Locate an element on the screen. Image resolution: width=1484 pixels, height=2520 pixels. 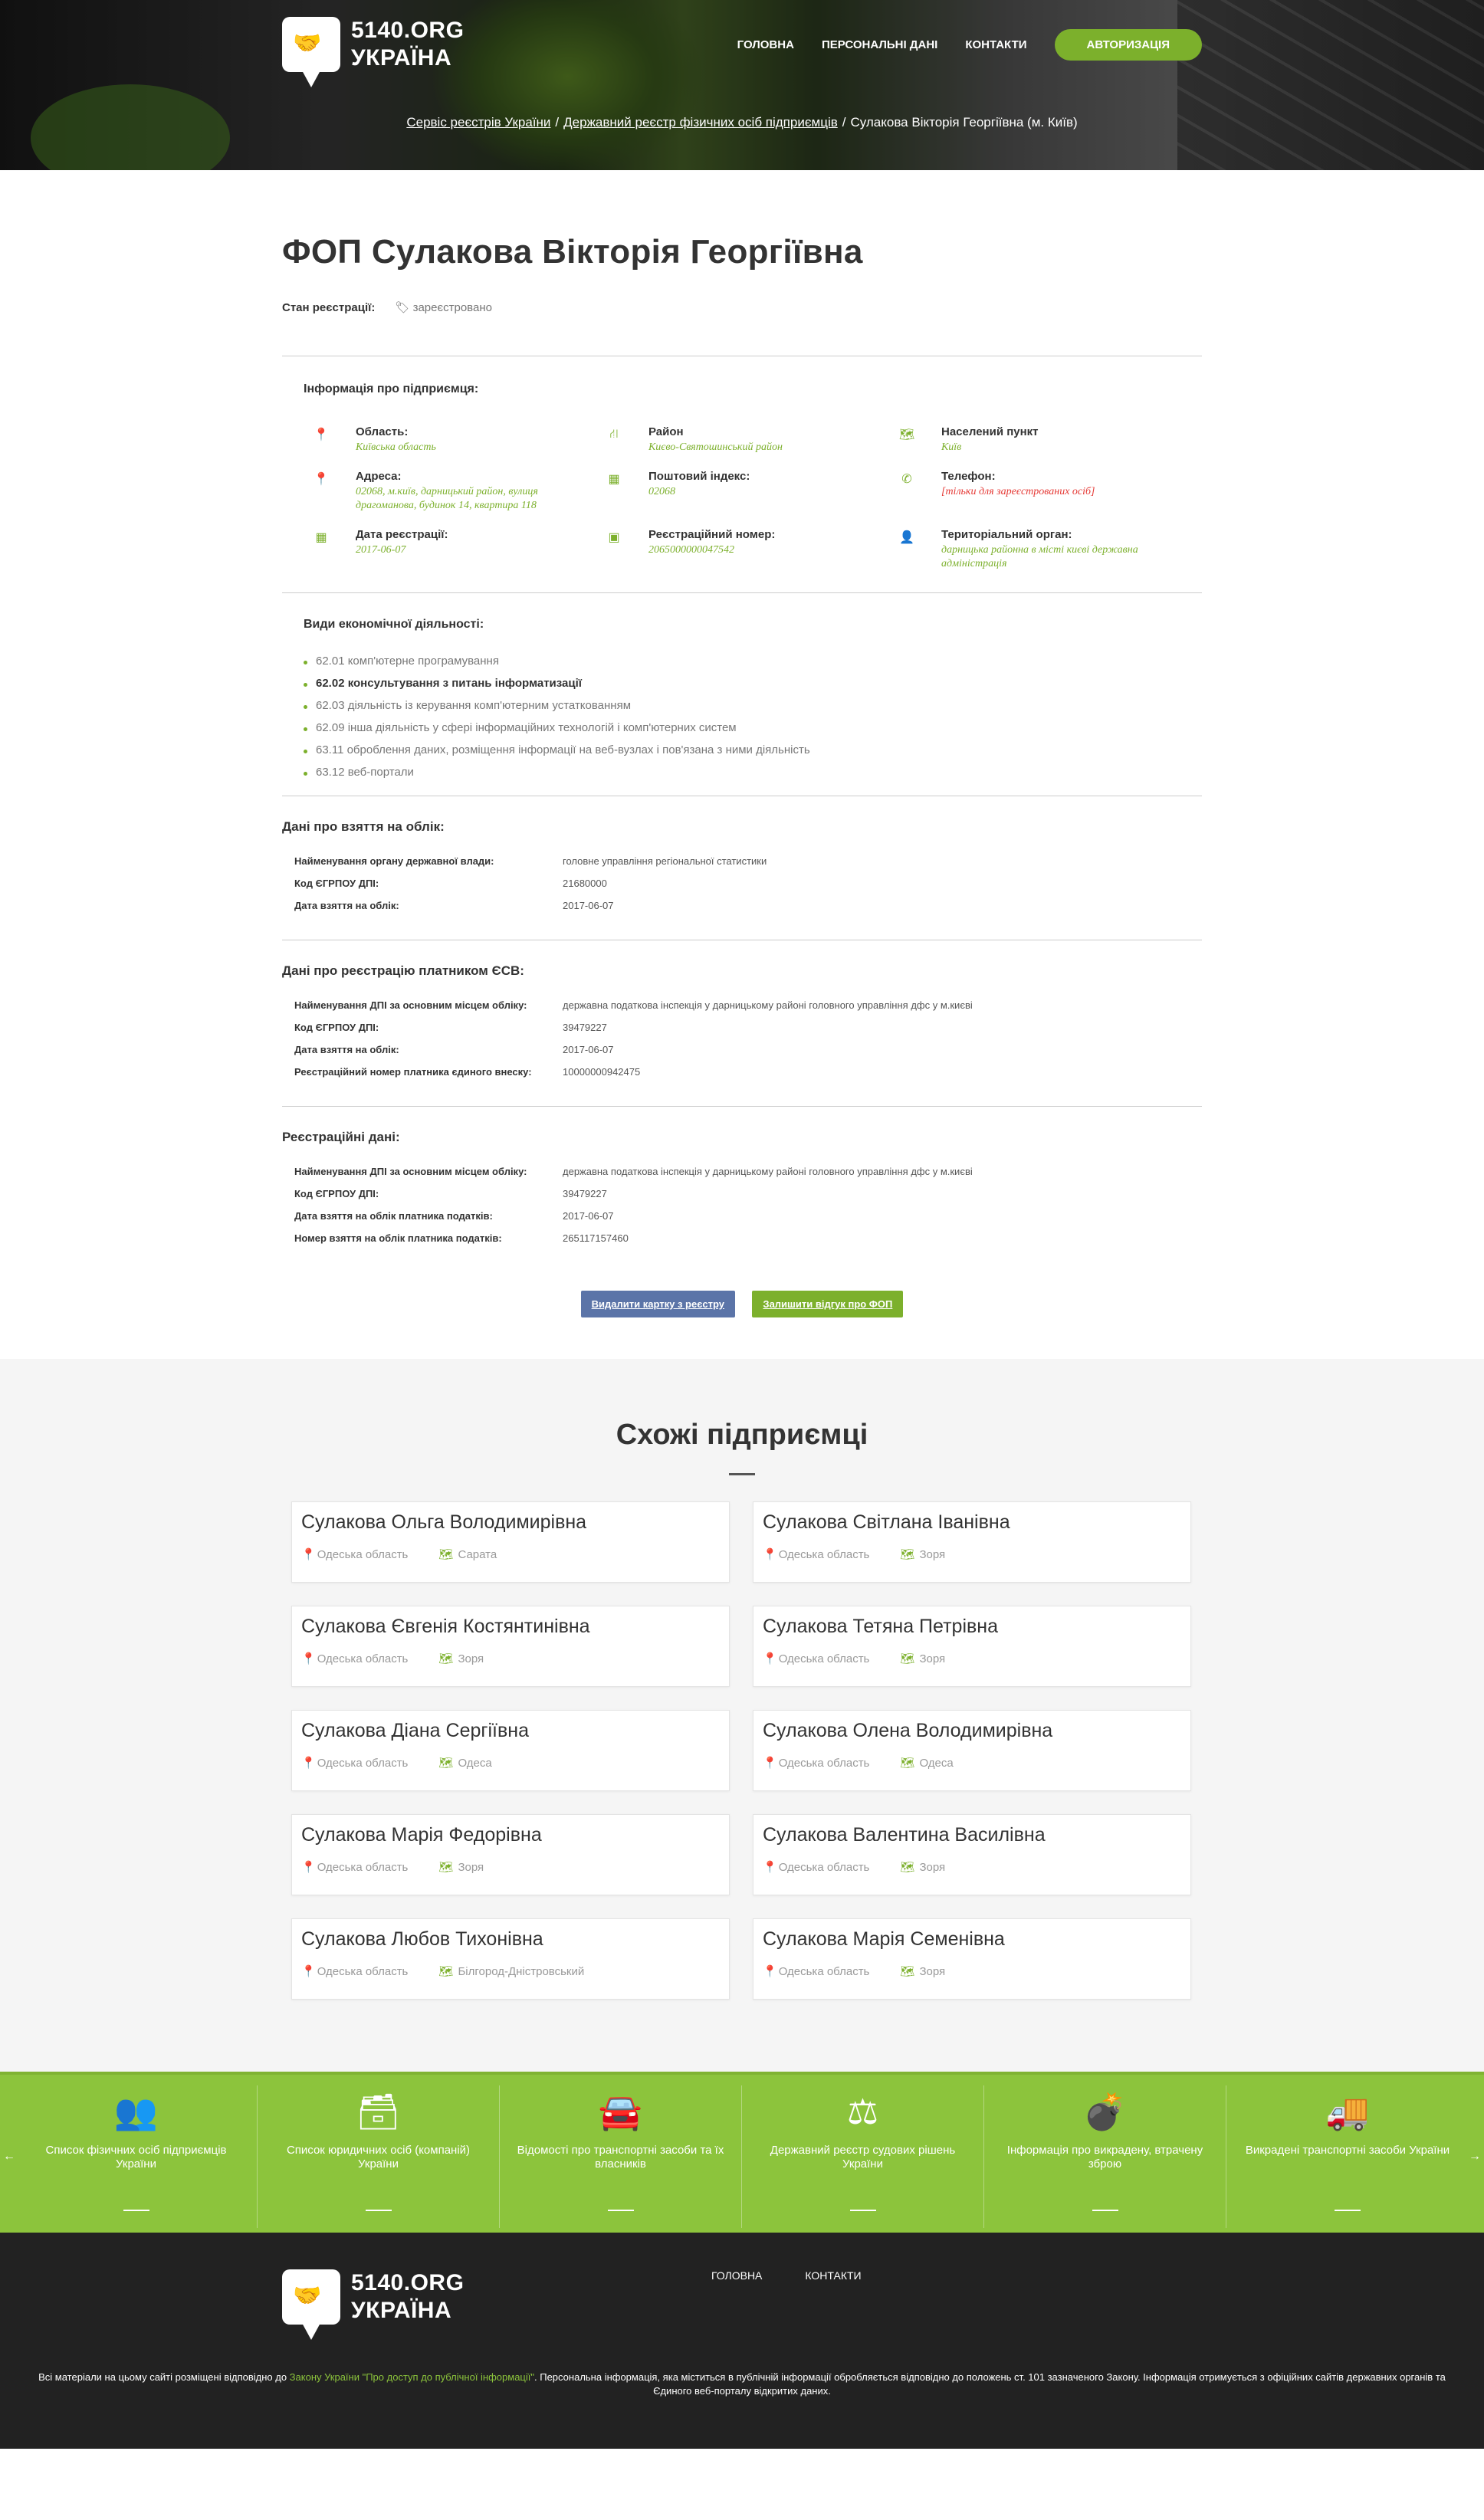
breadcrumb-registries: Сервіс реєстрів України is located at coordinates (478, 122).